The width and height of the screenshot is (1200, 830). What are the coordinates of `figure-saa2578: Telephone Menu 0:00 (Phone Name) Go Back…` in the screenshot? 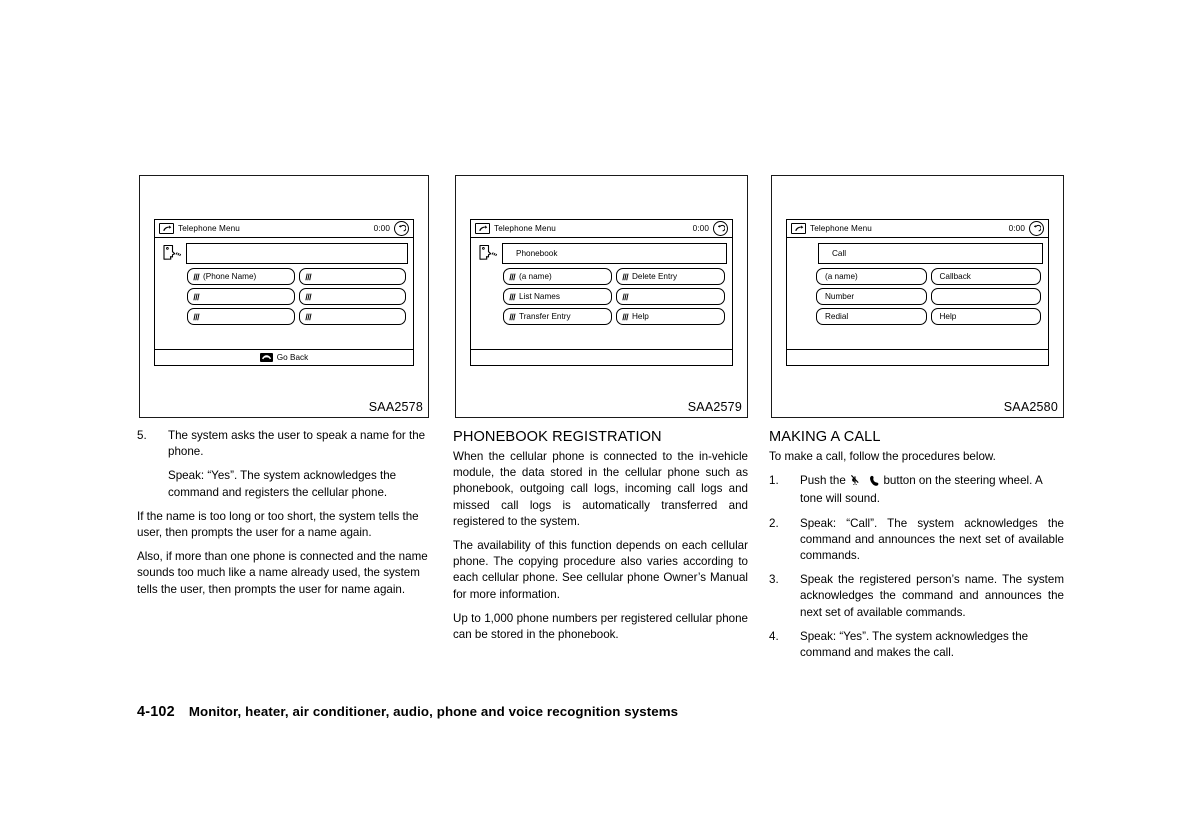 It's located at (284, 296).